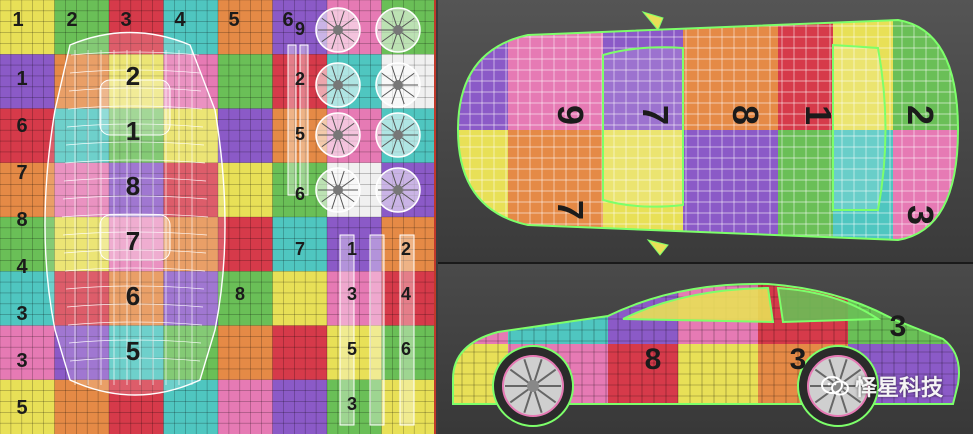 The height and width of the screenshot is (434, 973). What do you see at coordinates (133, 296) in the screenshot?
I see `uv-center-label: 6` at bounding box center [133, 296].